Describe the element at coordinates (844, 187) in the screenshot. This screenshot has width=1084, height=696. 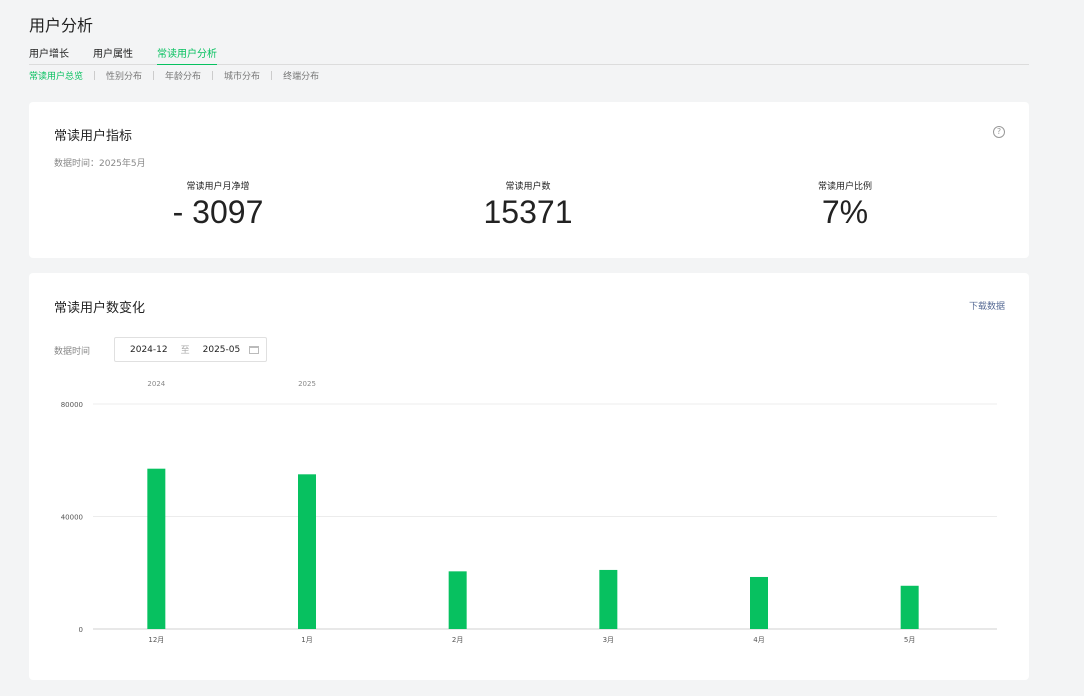
I see `metric-label: 常读用户比例` at that location.